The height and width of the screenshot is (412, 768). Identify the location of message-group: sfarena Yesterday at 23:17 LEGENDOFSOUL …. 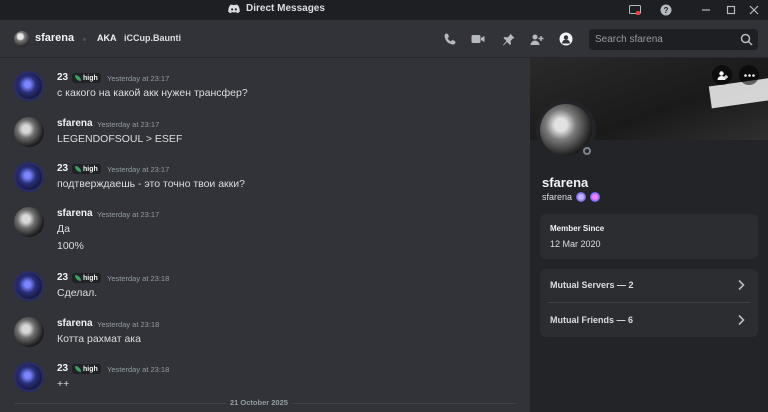
(265, 134).